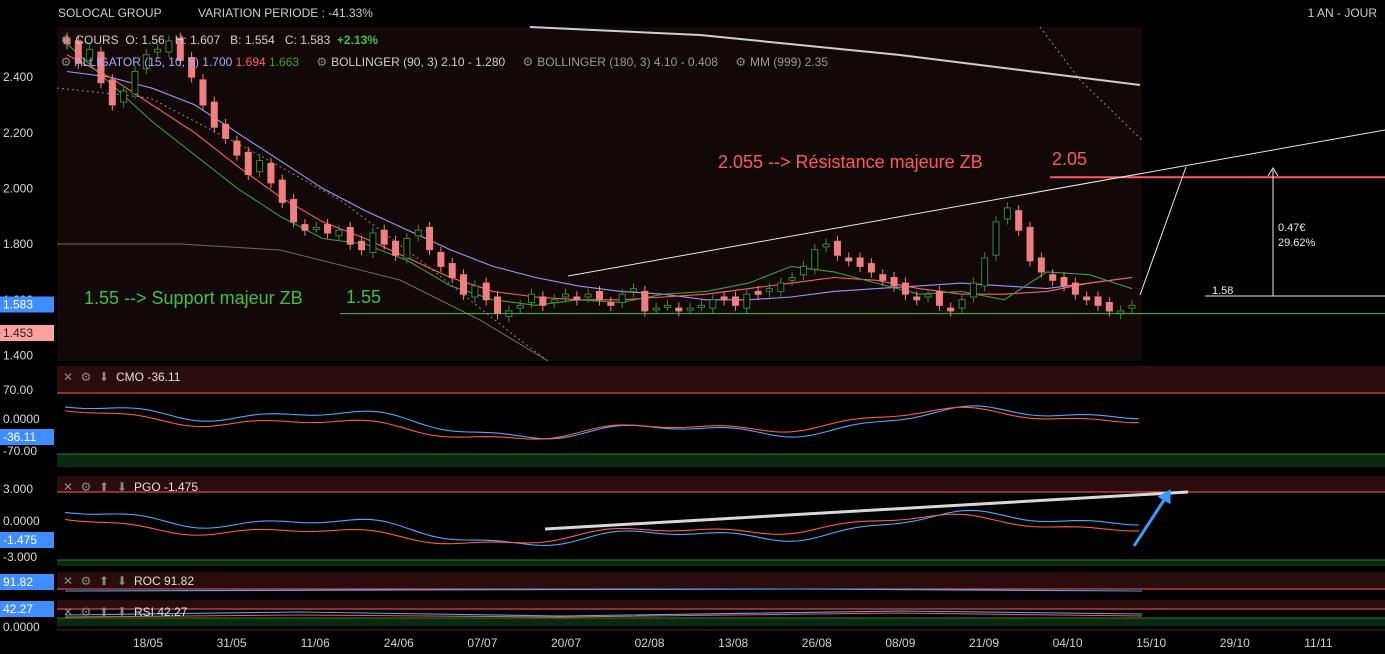 This screenshot has width=1385, height=654. What do you see at coordinates (130, 487) in the screenshot?
I see `pgo-panel-header: ✕ ⚙ ⬆ ⬇ PGO -1.475` at bounding box center [130, 487].